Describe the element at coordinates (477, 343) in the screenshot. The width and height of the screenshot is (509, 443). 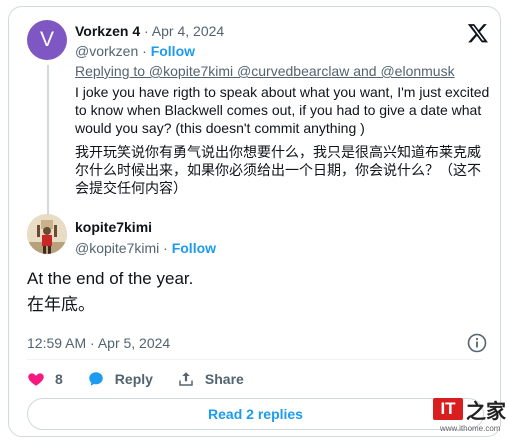
I see `info-icon` at that location.